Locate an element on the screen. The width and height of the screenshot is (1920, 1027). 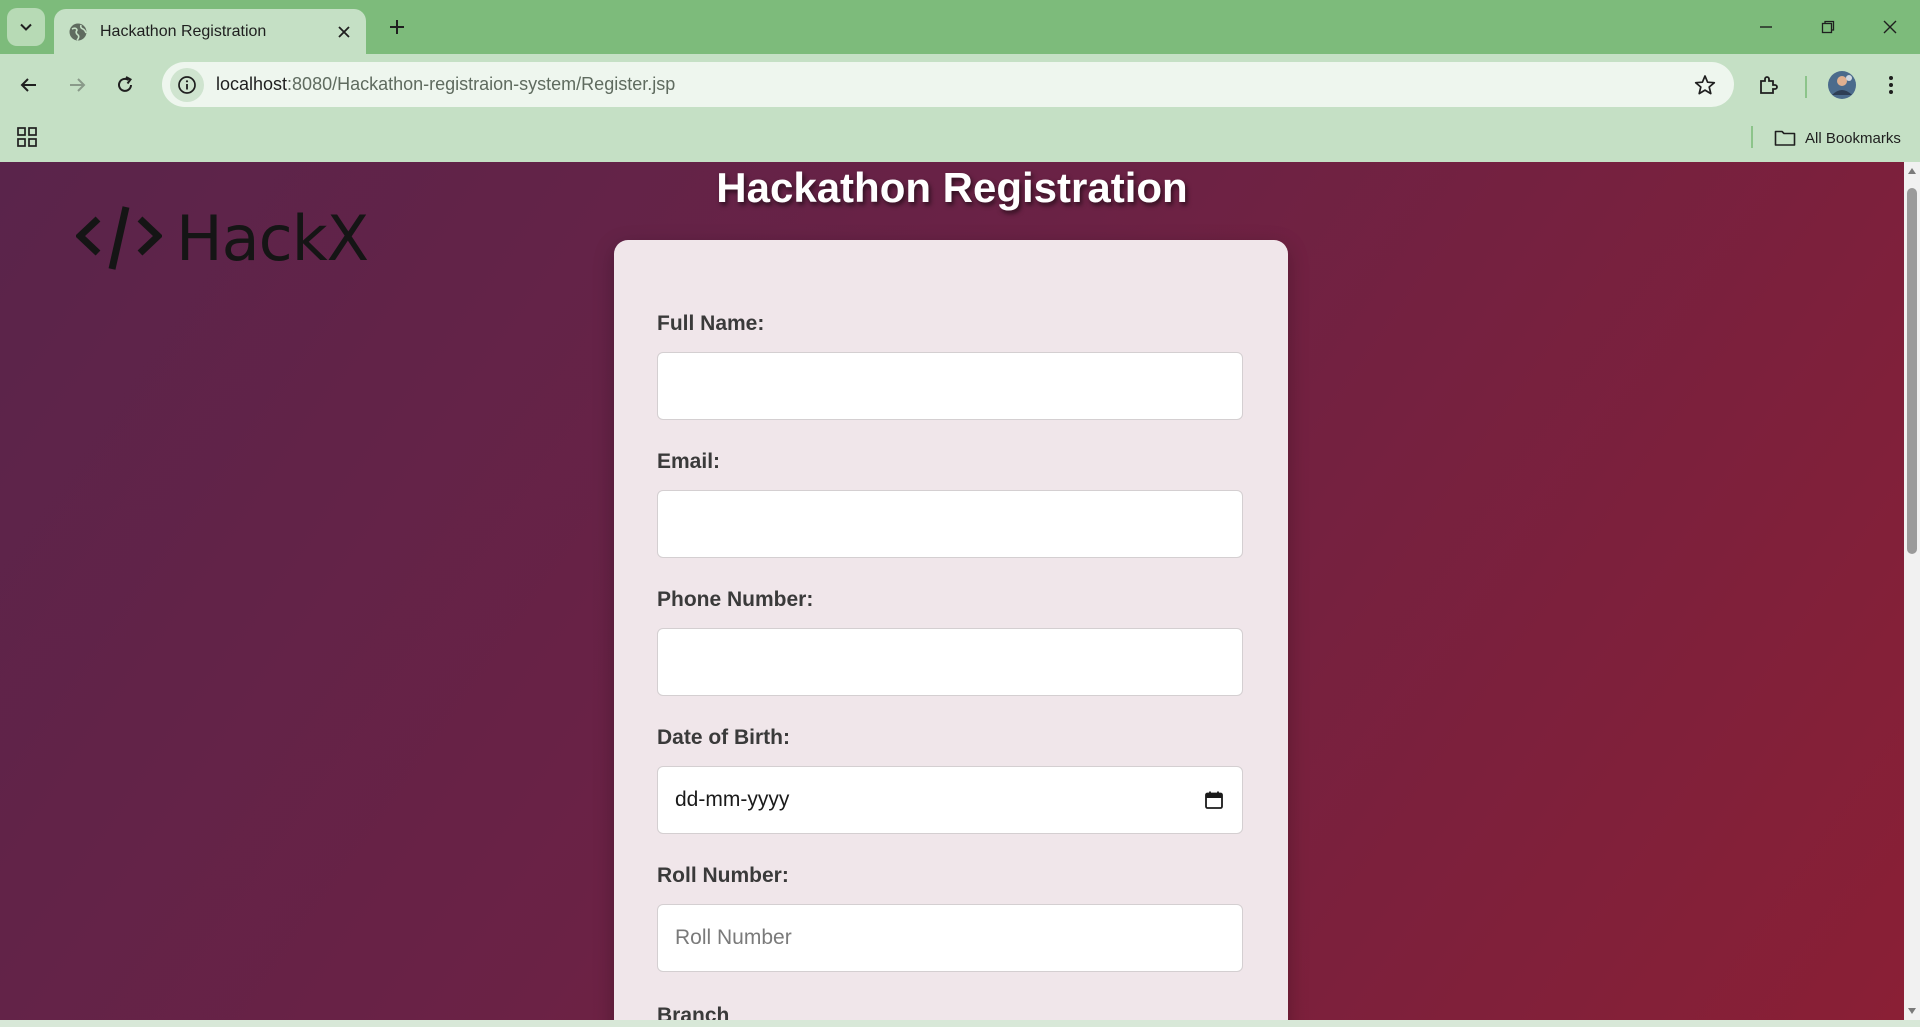
apps-button is located at coordinates (27, 137).